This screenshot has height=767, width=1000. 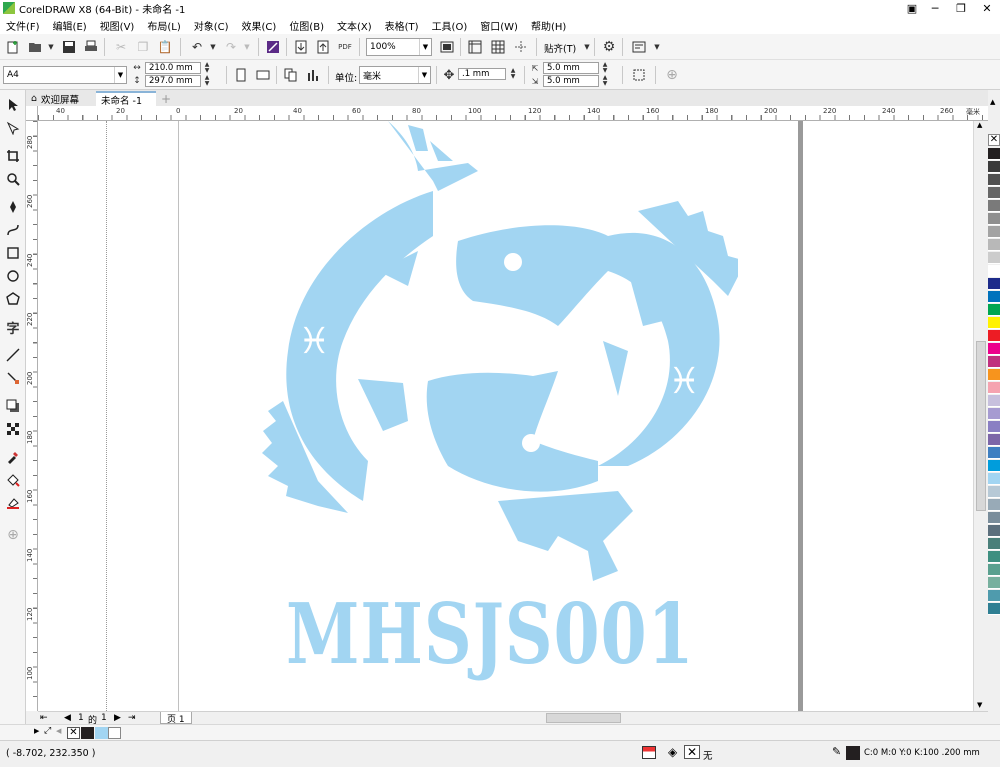 I want to click on show-rulers-icon, so click(x=475, y=47).